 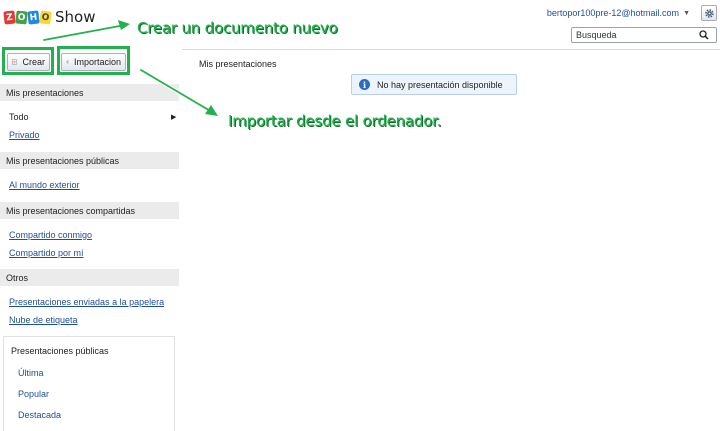 What do you see at coordinates (124, 25) in the screenshot?
I see `arrowhead-create` at bounding box center [124, 25].